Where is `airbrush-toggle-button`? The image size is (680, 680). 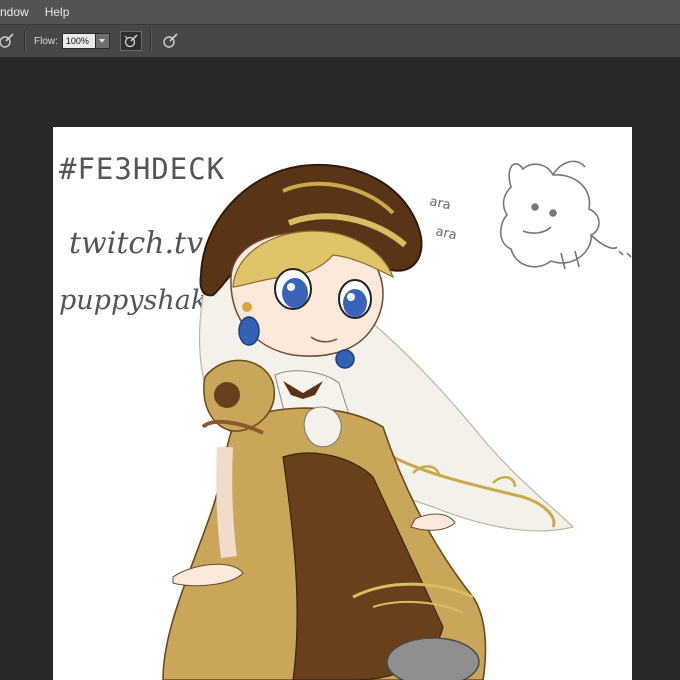
airbrush-toggle-button is located at coordinates (130, 41).